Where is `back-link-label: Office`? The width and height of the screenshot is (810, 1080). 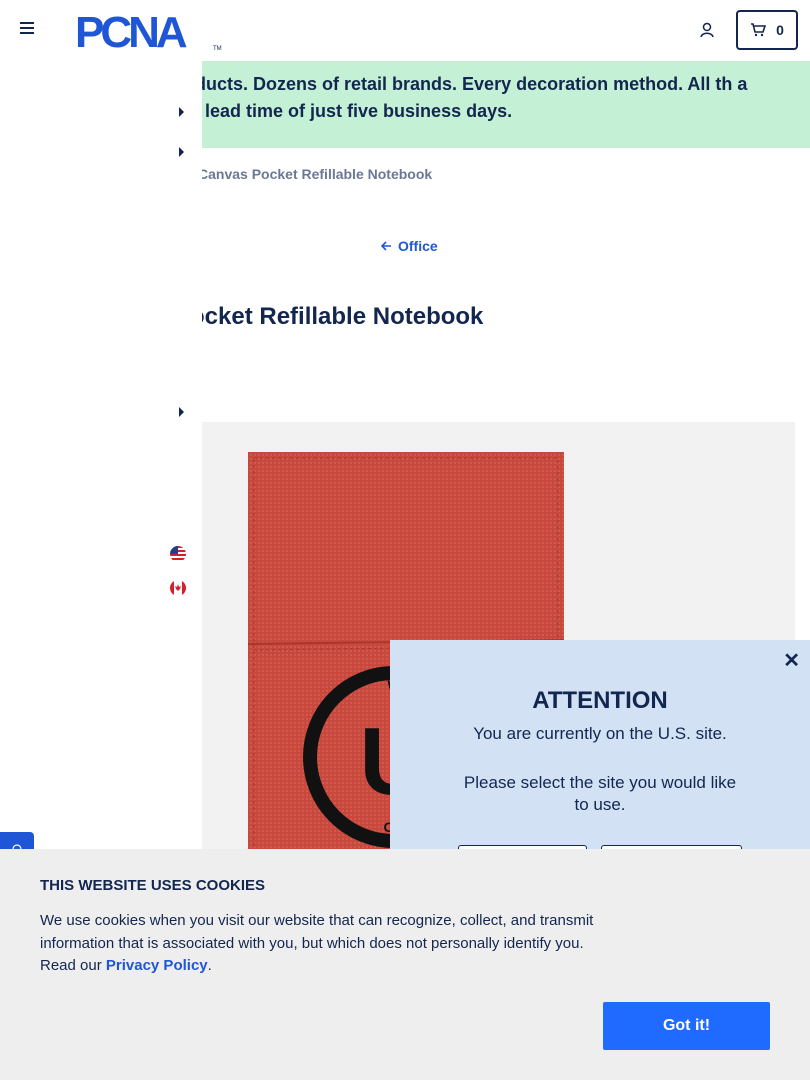
back-link-label: Office is located at coordinates (418, 246).